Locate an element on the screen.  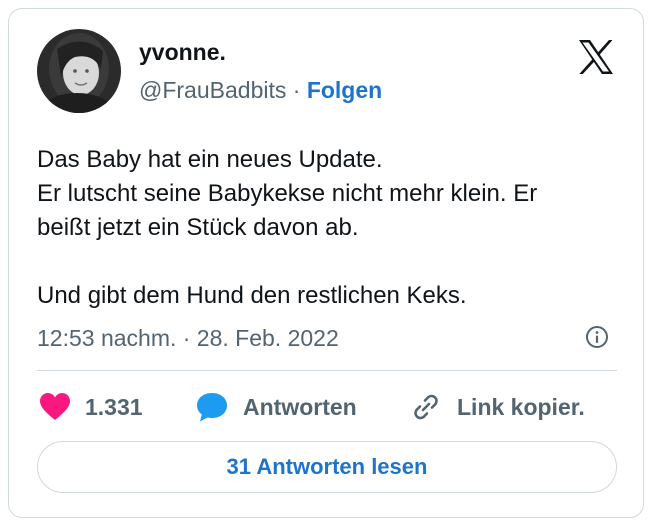
avatar is located at coordinates (79, 71).